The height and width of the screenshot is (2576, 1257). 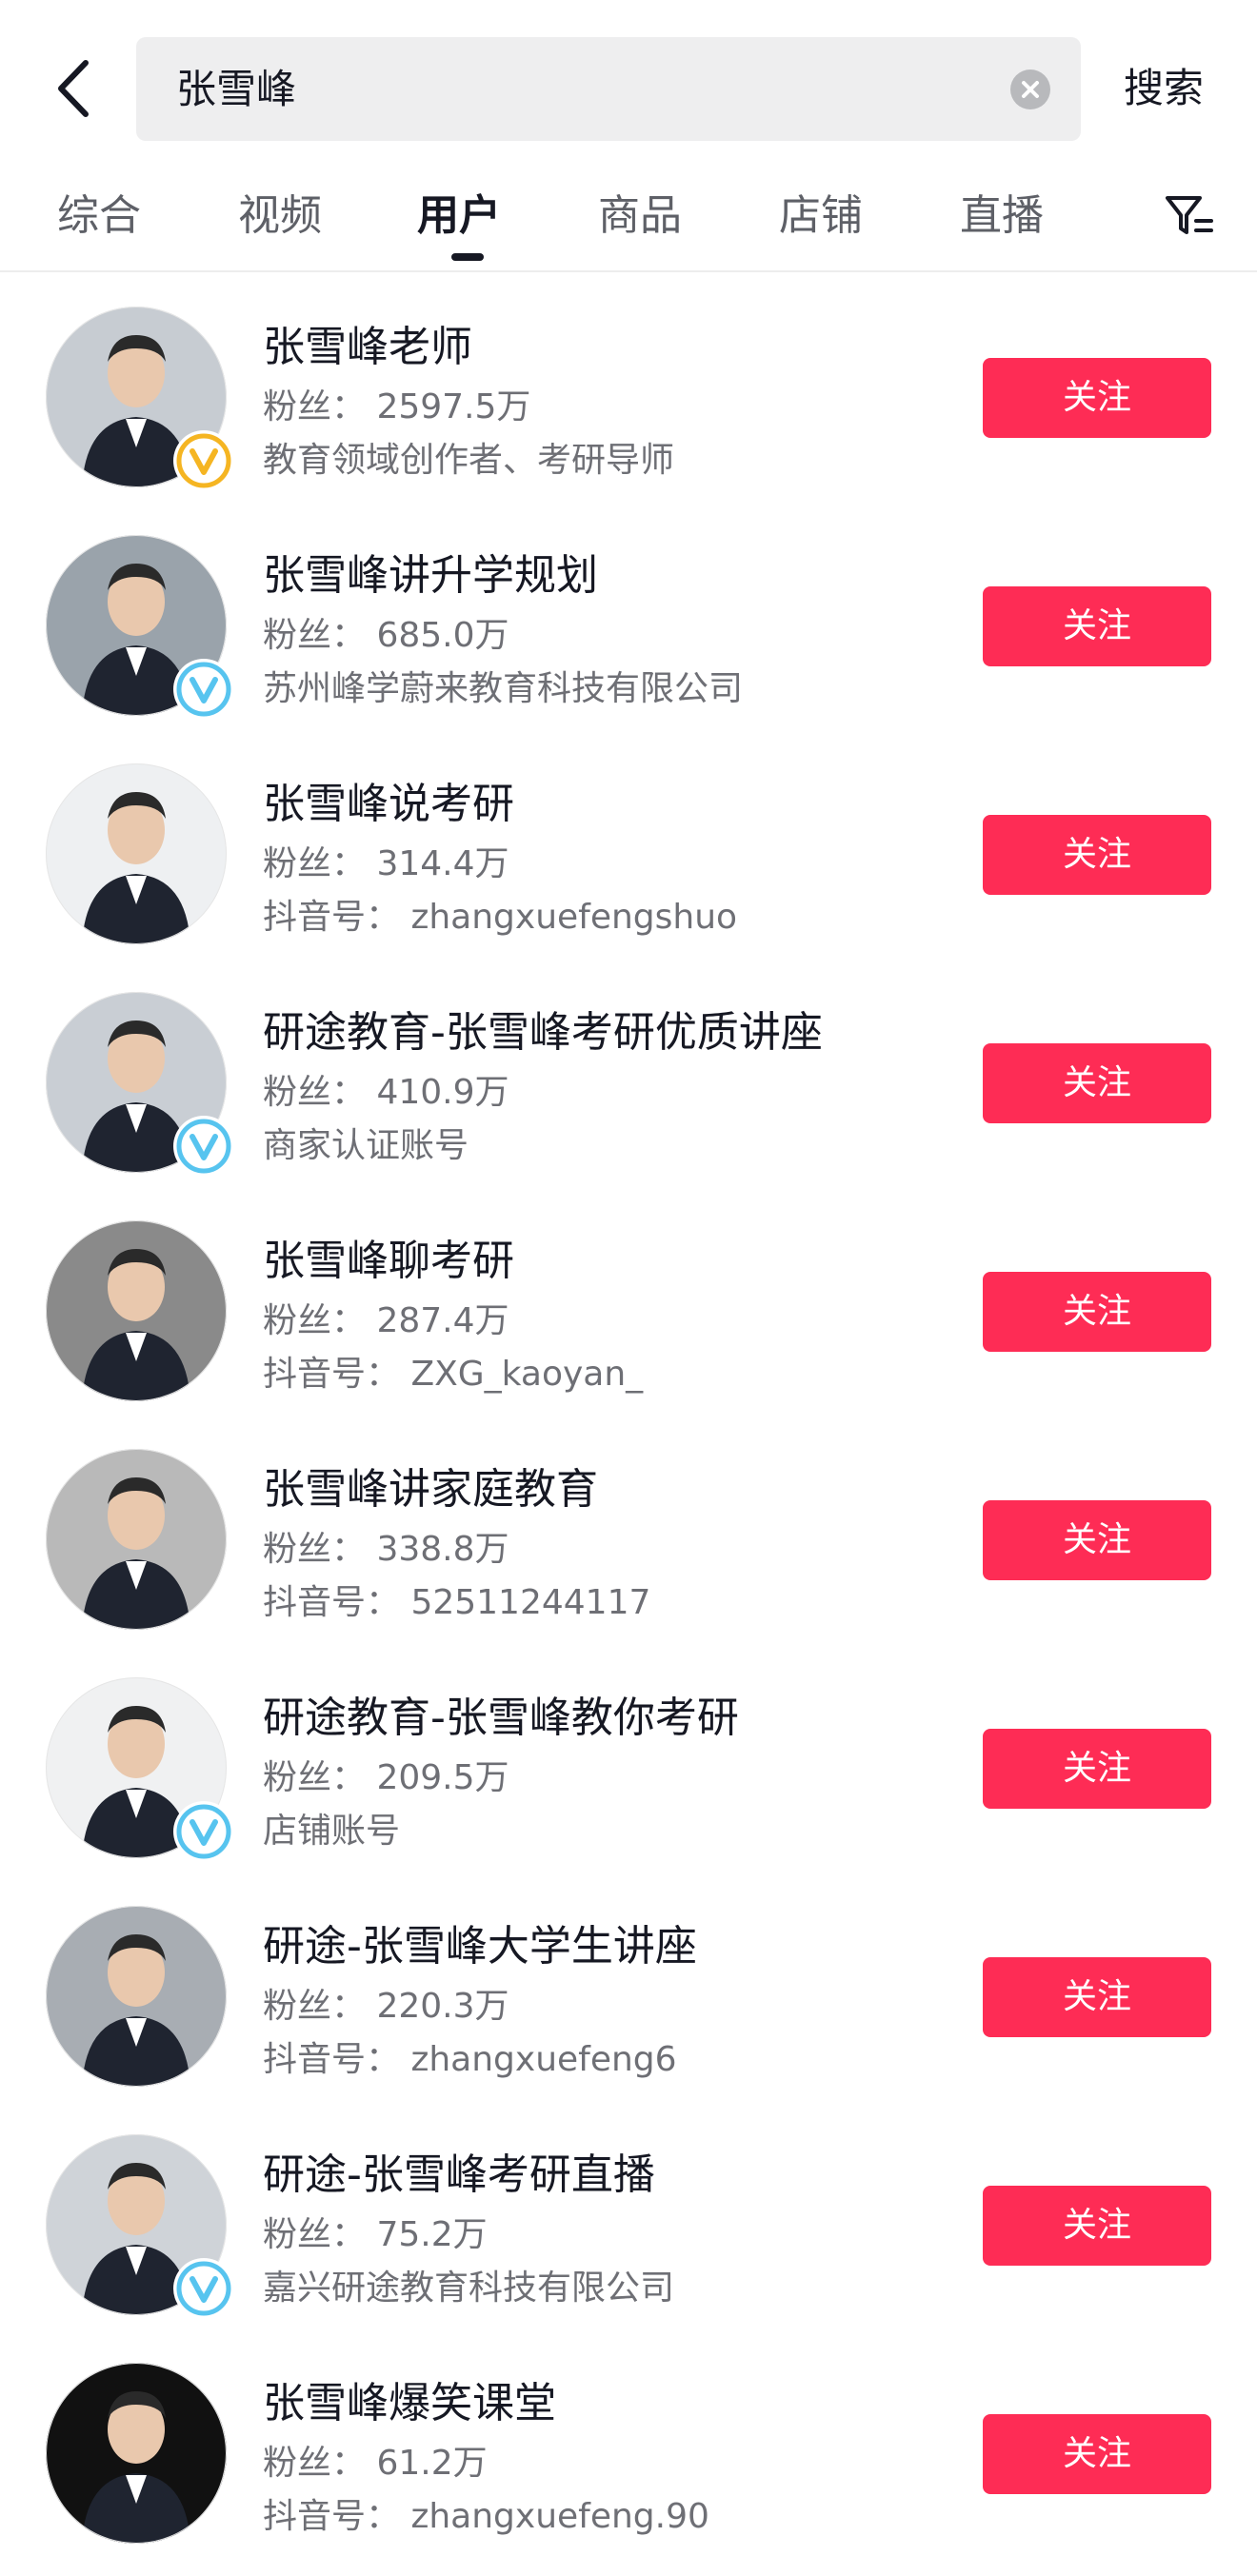 I want to click on search-tabs: 综合 视频 用户 商品 店铺 直播, so click(x=628, y=217).